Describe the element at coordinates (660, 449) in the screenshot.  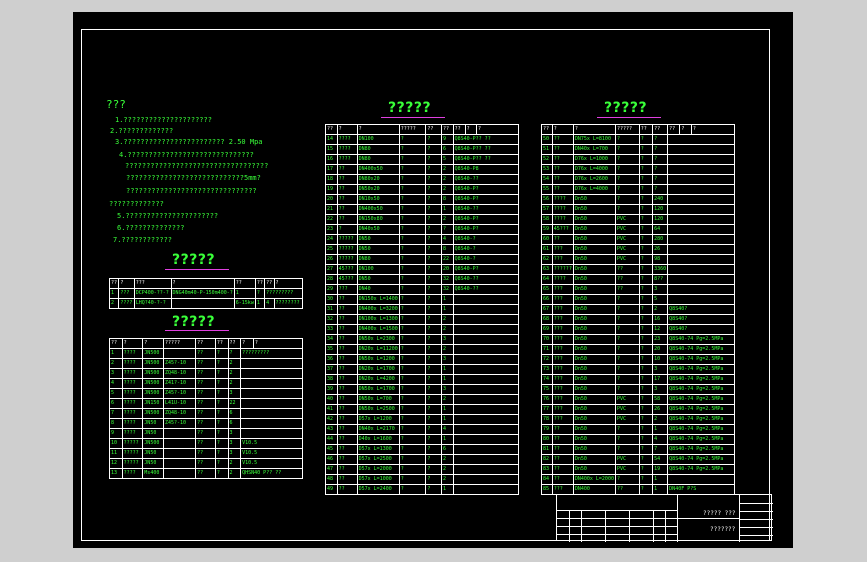
I see `table-cell: 7` at that location.